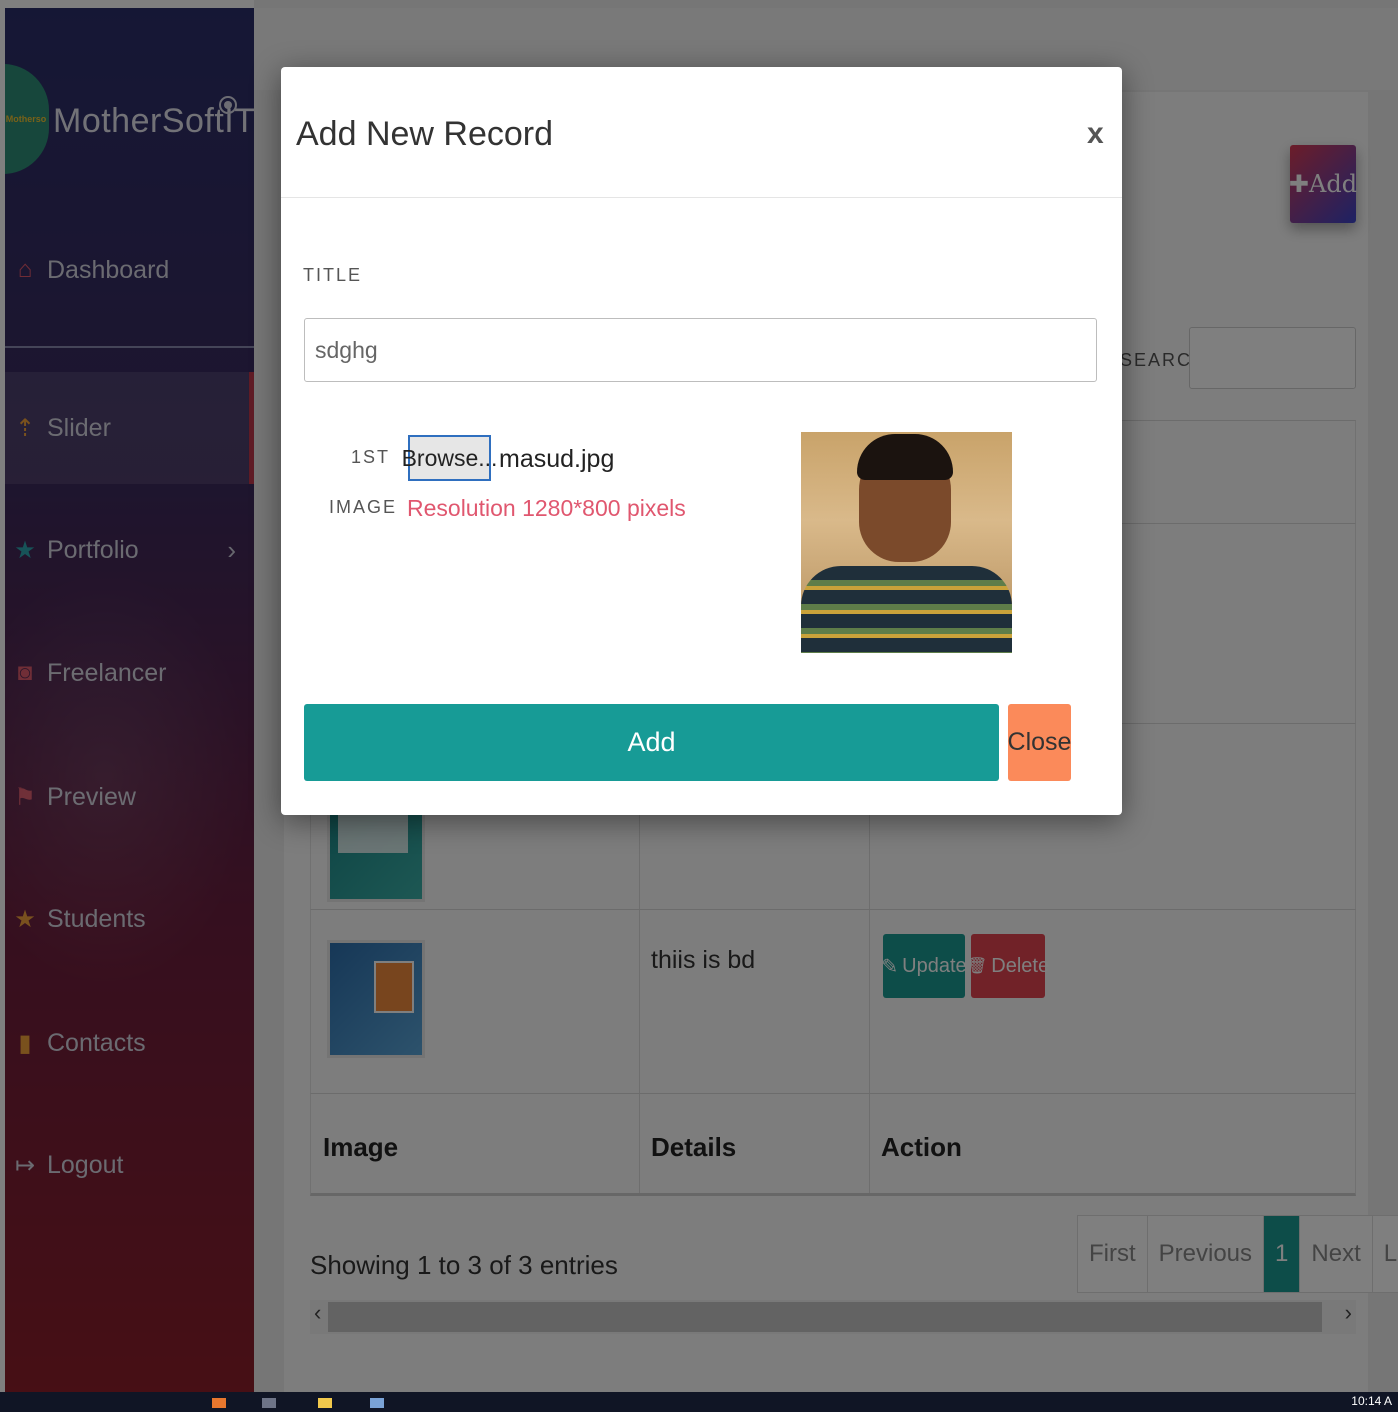  I want to click on image-label: 1ST, so click(371, 457).